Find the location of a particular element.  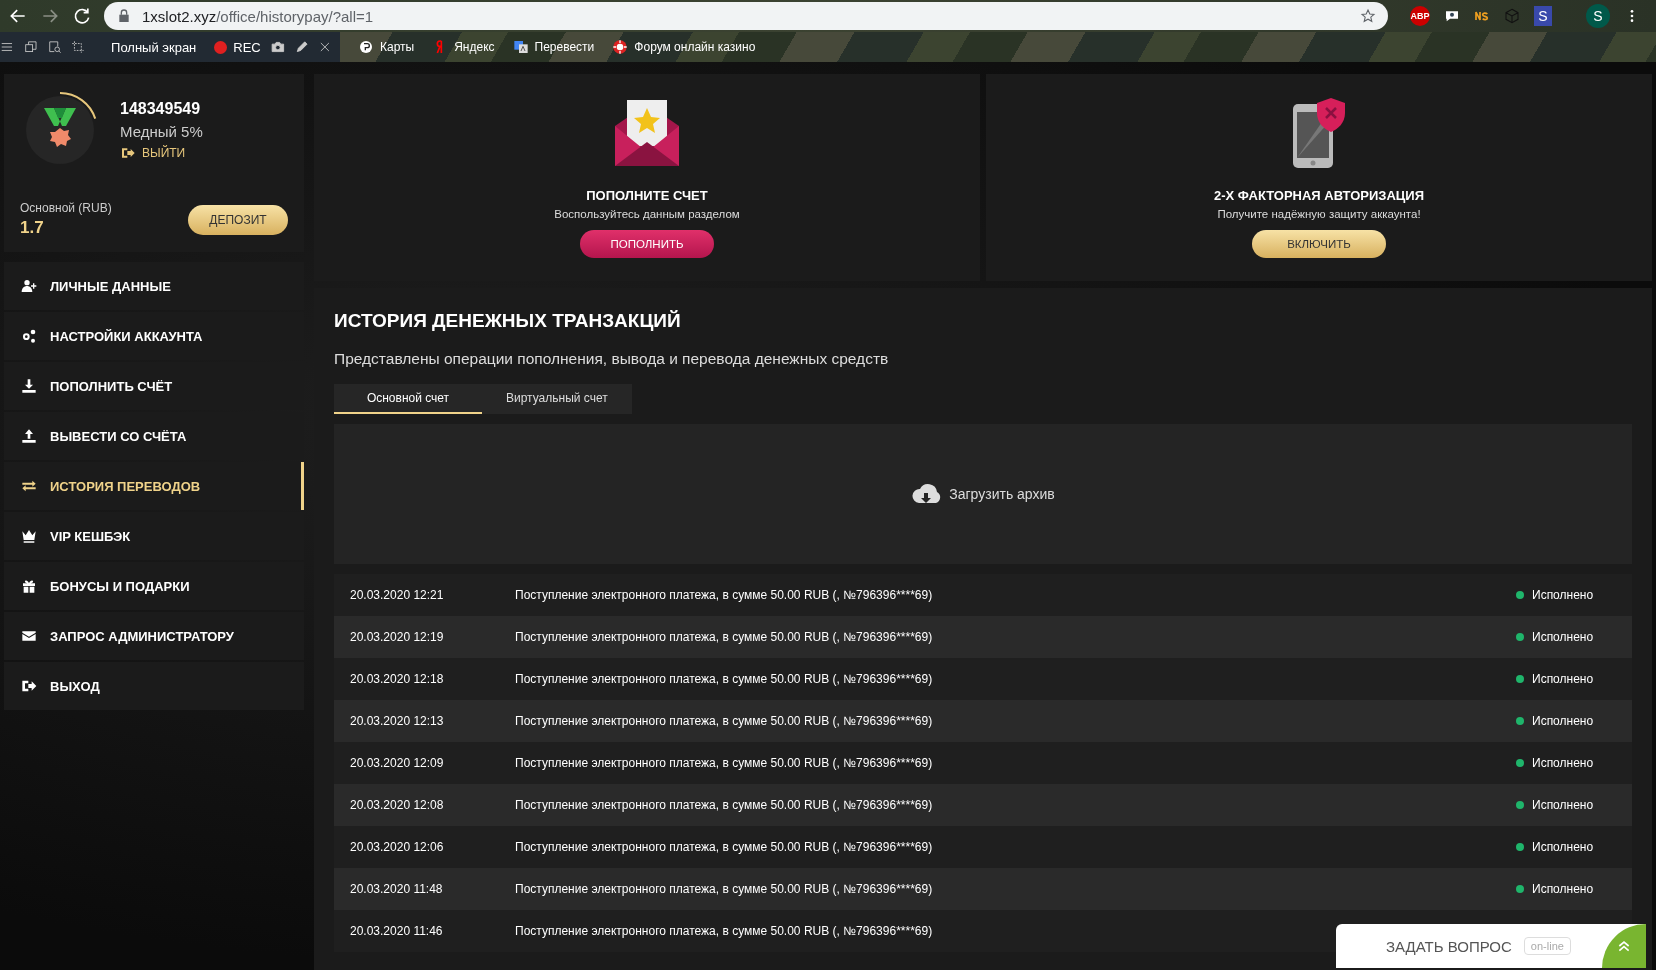

camera-icon is located at coordinates (277, 47).